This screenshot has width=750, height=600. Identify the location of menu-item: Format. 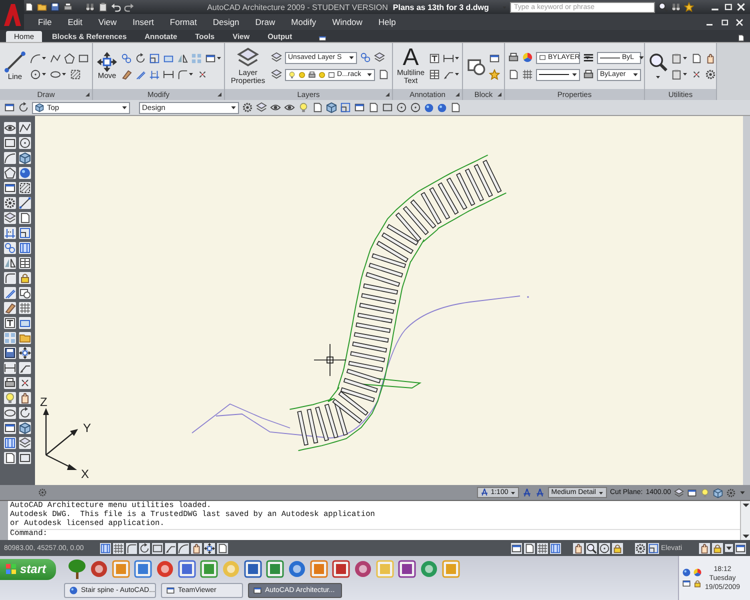
(183, 22).